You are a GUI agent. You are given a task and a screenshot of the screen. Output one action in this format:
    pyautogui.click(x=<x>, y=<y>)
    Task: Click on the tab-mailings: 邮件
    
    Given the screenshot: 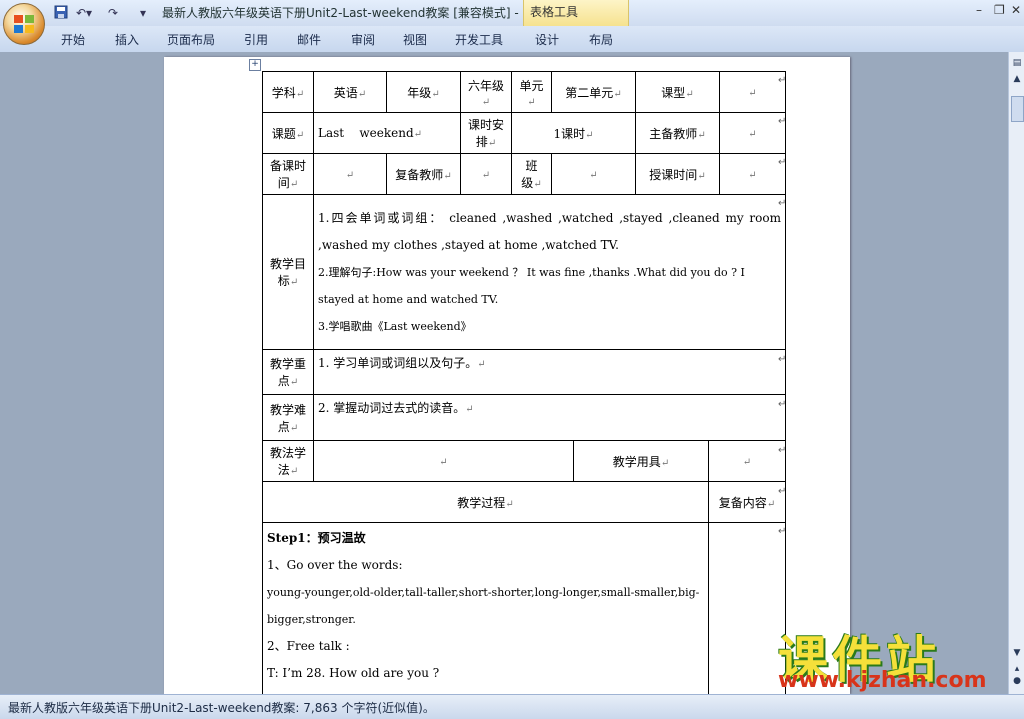 What is the action you would take?
    pyautogui.click(x=309, y=39)
    